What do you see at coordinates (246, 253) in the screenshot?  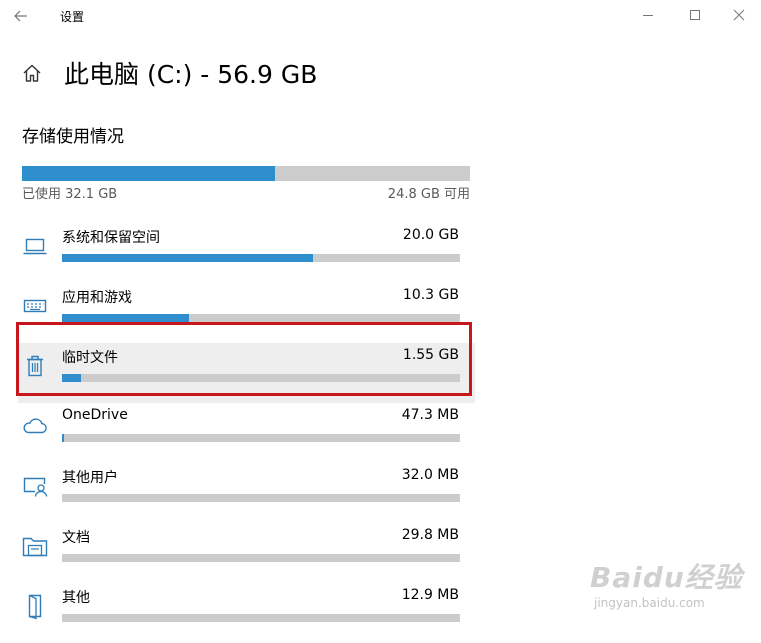 I see `category-system-reserved: 系统和保留空间 20.0 GB` at bounding box center [246, 253].